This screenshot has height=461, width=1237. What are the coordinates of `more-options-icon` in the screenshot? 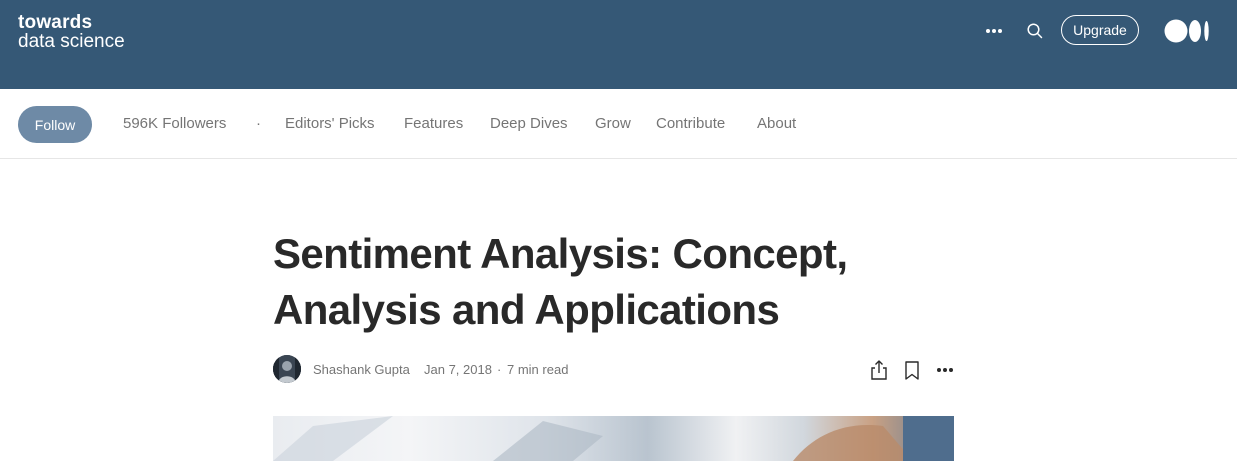 It's located at (994, 31).